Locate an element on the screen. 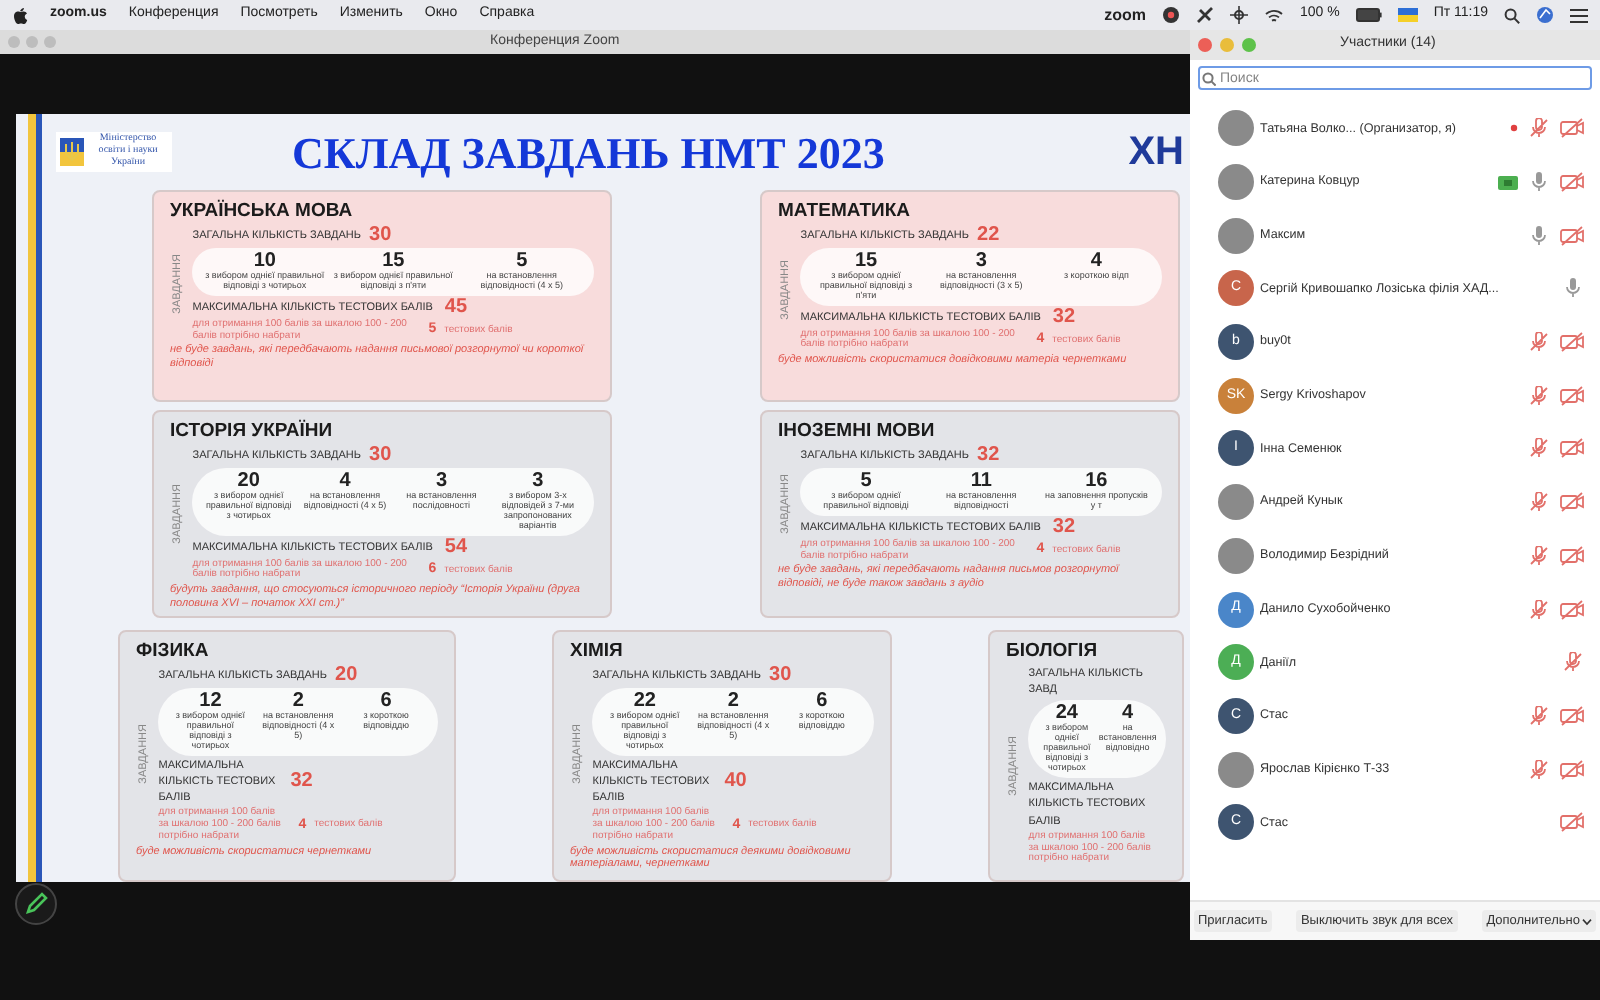  logo-letters: ХН is located at coordinates (1156, 152).